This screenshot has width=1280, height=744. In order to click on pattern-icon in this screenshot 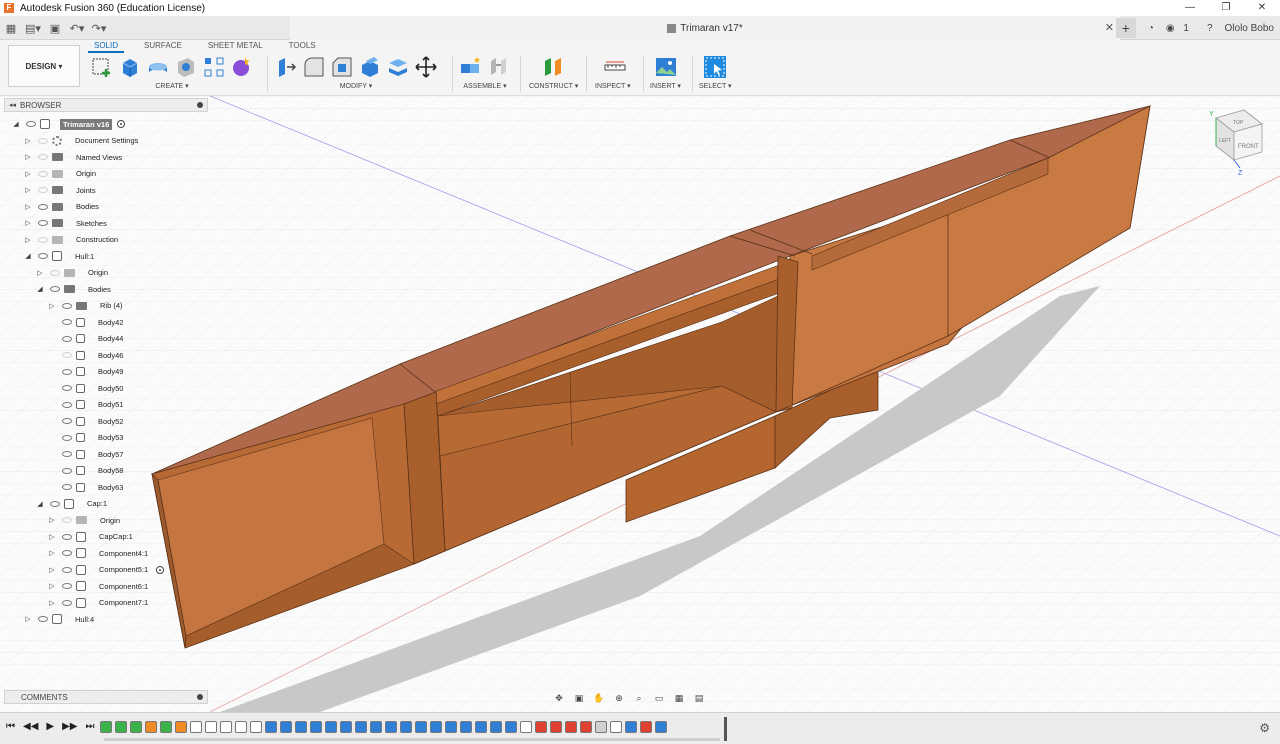, I will do `click(214, 67)`.